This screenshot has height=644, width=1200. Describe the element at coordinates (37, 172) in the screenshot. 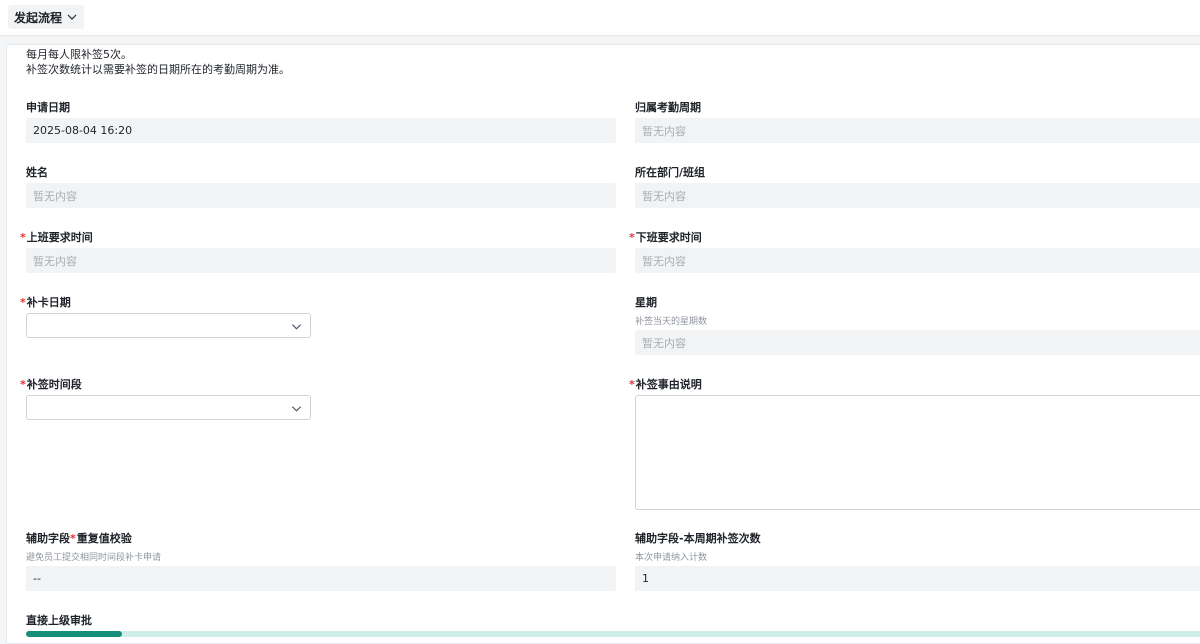

I see `name-label: 姓名` at that location.